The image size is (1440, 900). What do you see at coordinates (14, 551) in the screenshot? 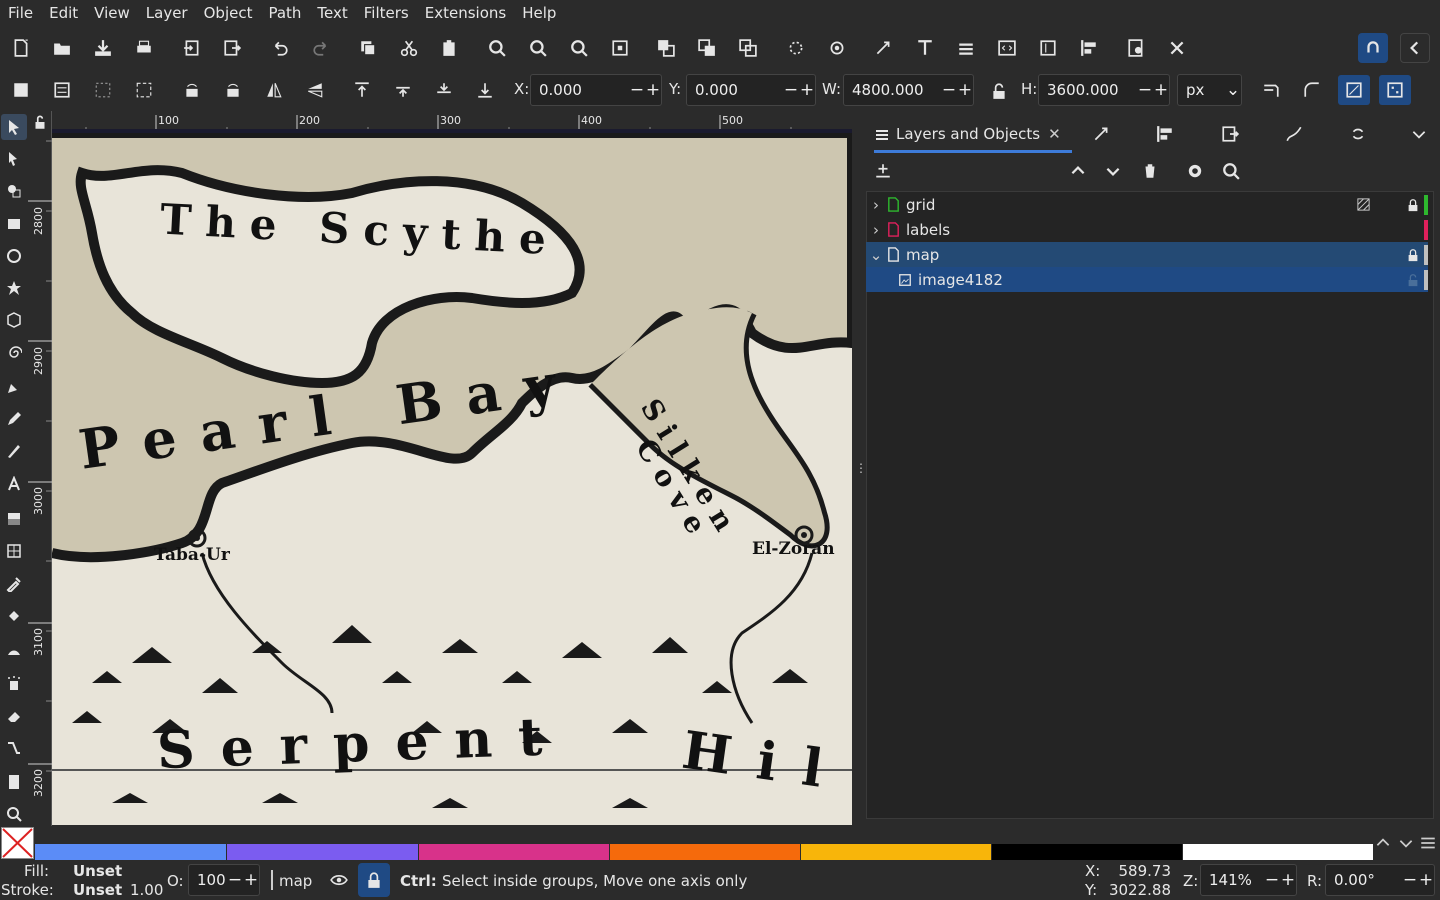
I see `mesh-tool-icon` at bounding box center [14, 551].